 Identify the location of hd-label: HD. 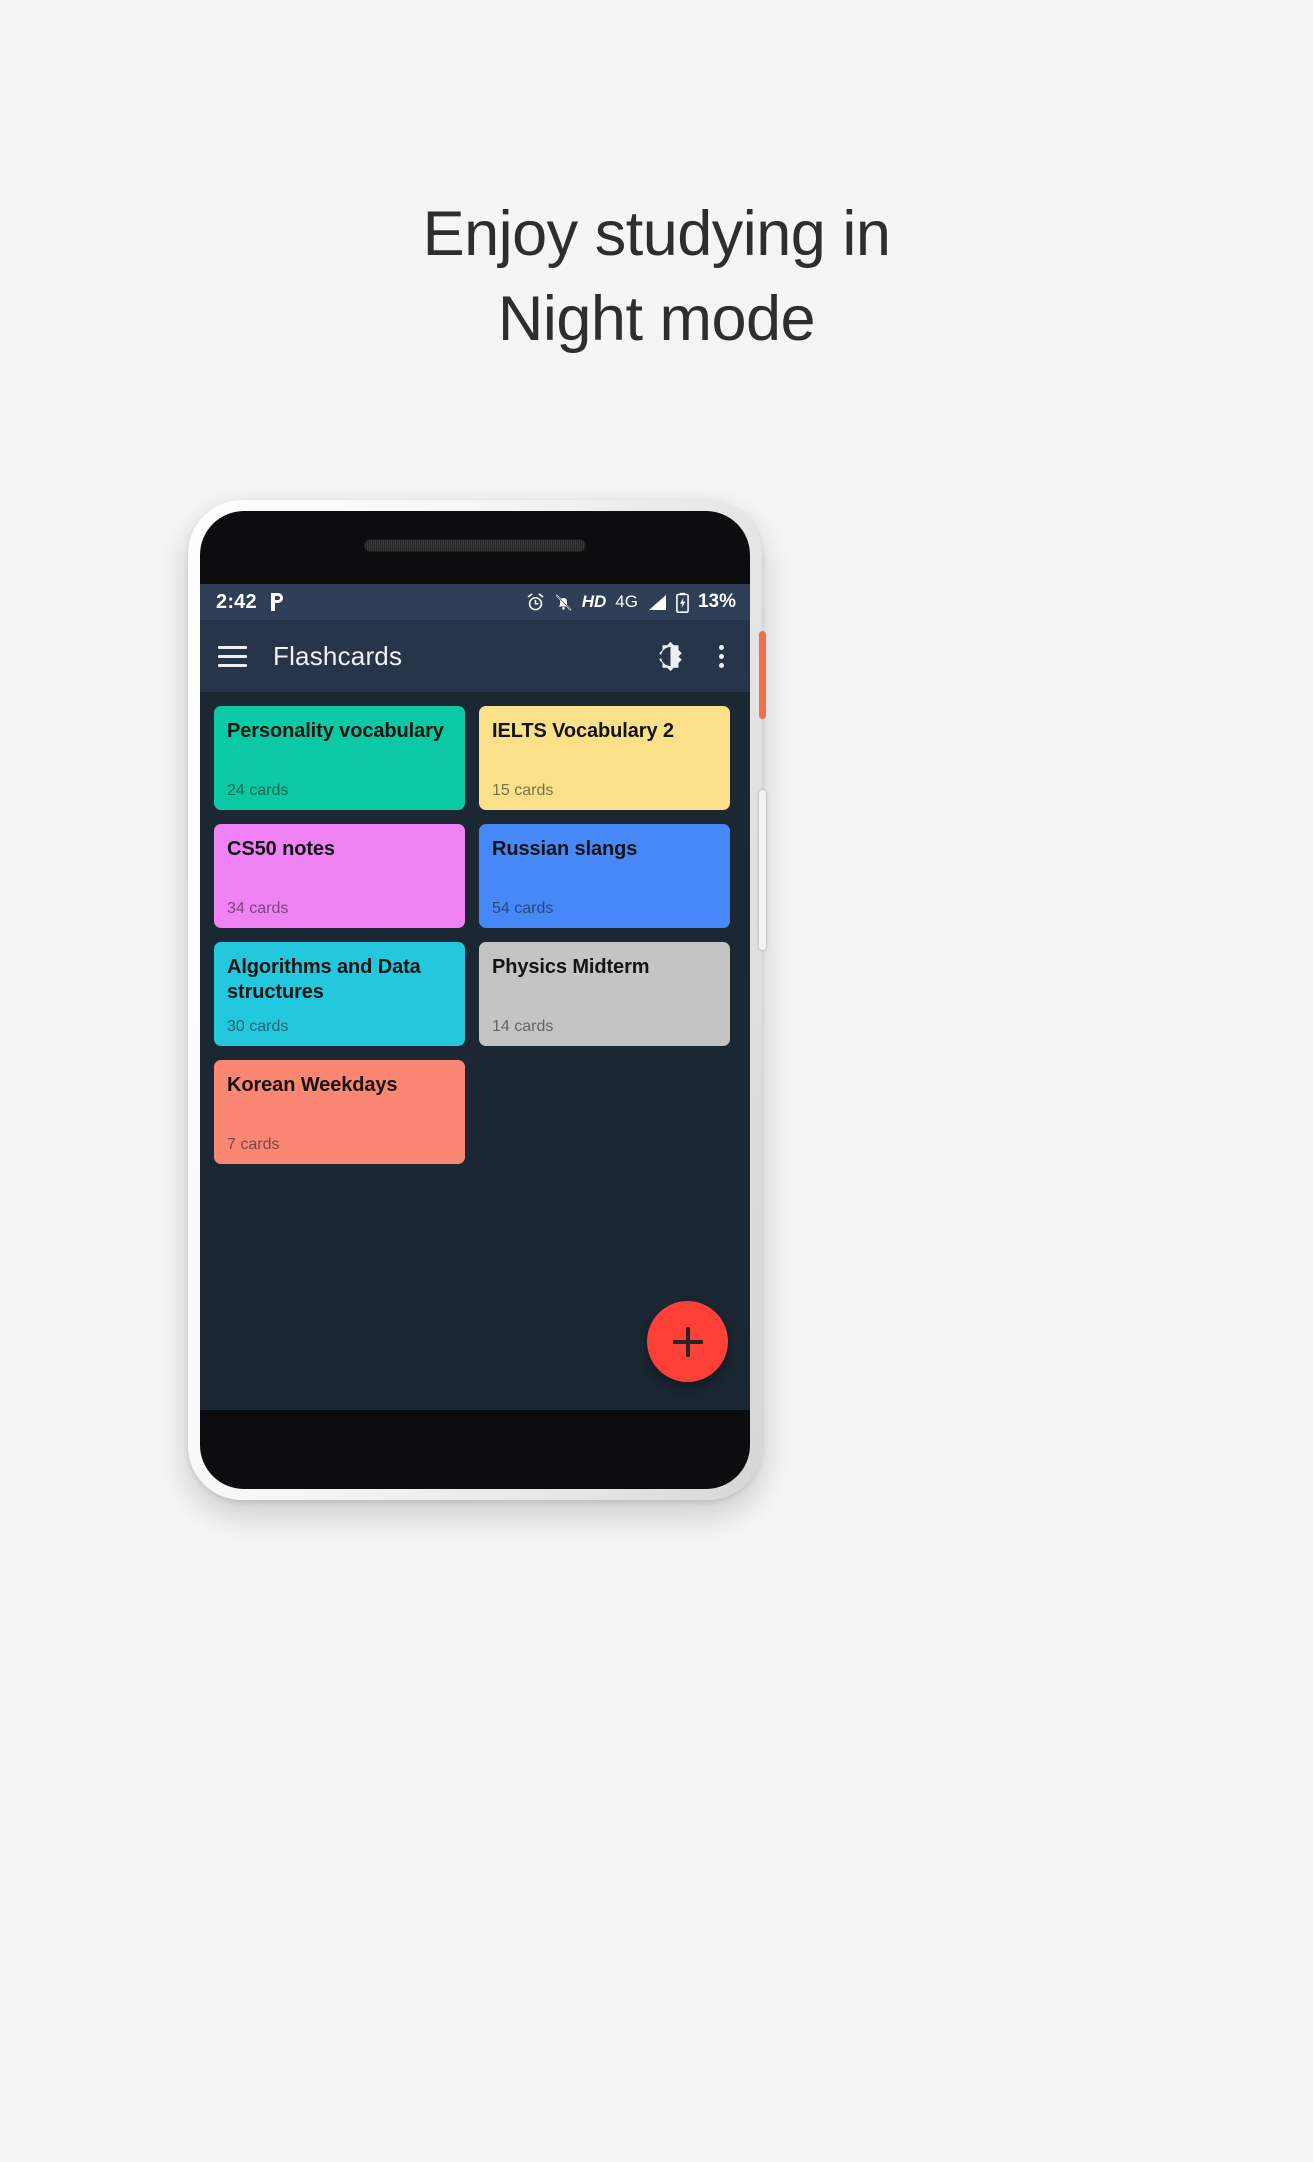
(594, 601).